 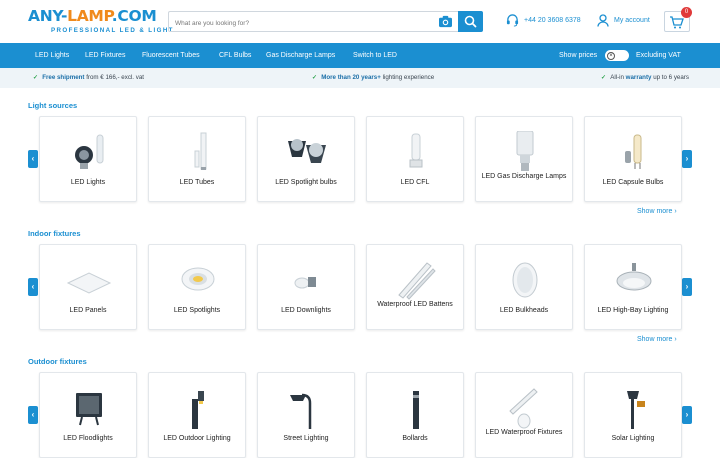 What do you see at coordinates (375, 55) in the screenshot?
I see `nav-item-switch-to-led: Switch to LED` at bounding box center [375, 55].